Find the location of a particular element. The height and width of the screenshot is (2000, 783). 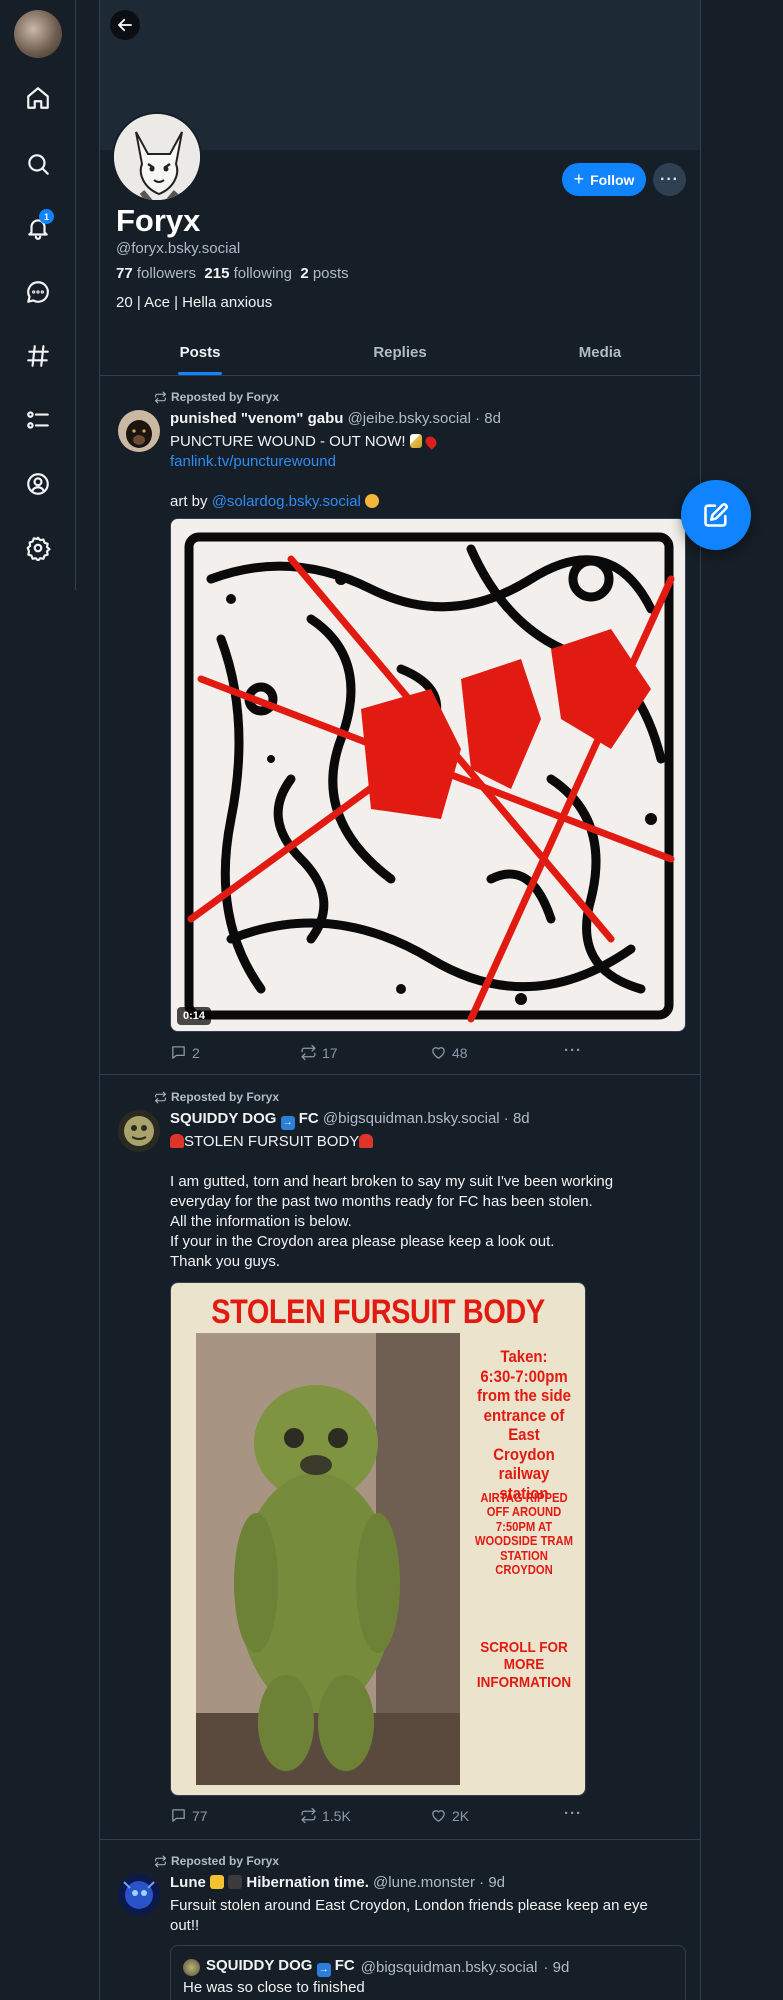

profile-tabs: Posts Replies Media is located at coordinates (400, 353).